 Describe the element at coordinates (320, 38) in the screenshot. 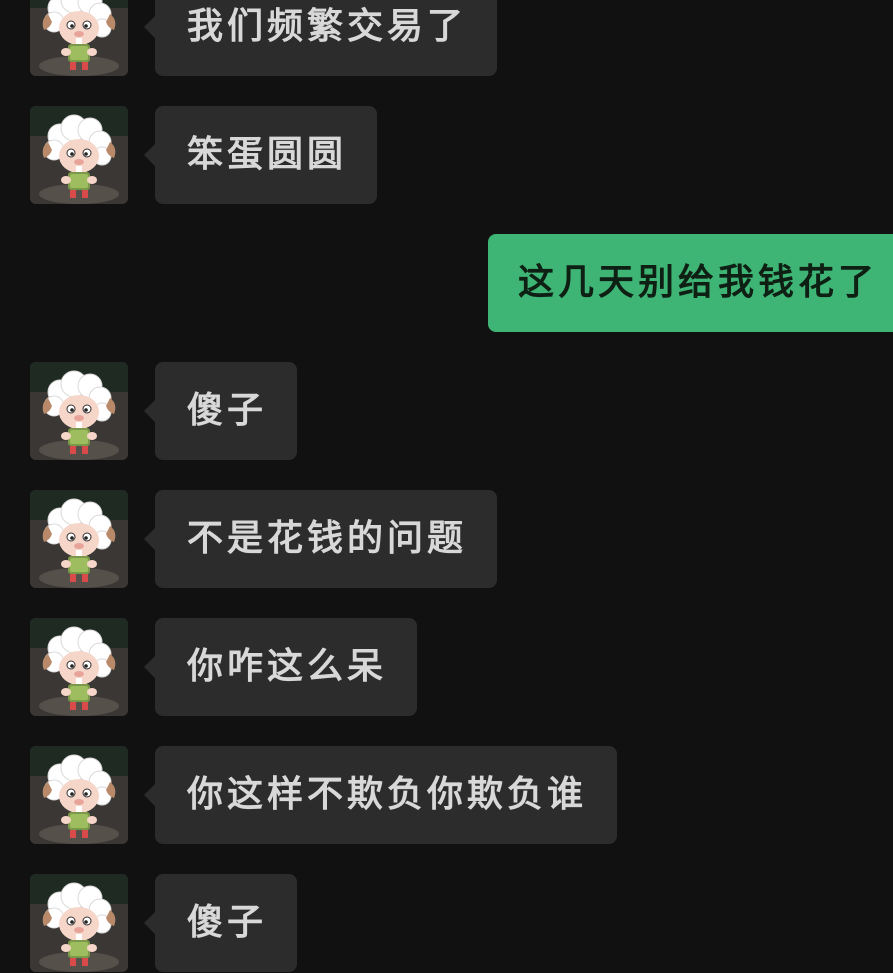

I see `message-bubble-incoming: 我们频繁交易了` at that location.